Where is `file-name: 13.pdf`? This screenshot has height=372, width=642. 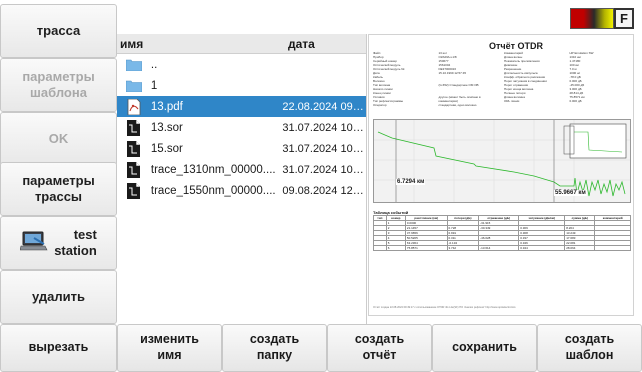
file-name: 13.pdf is located at coordinates (166, 106).